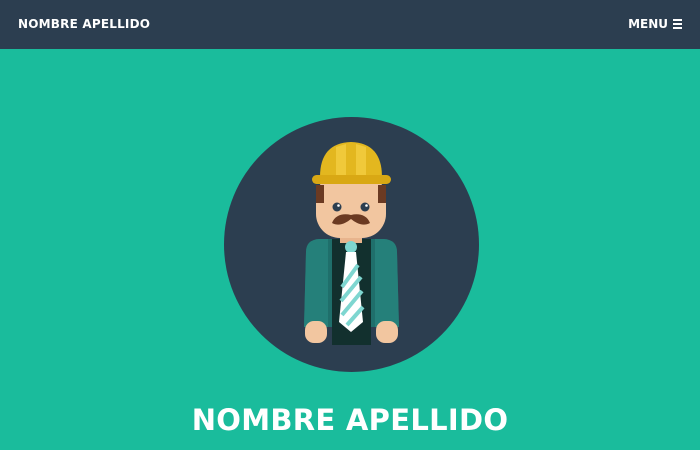  What do you see at coordinates (350, 420) in the screenshot?
I see `page-title: NOMBRE APELLIDO` at bounding box center [350, 420].